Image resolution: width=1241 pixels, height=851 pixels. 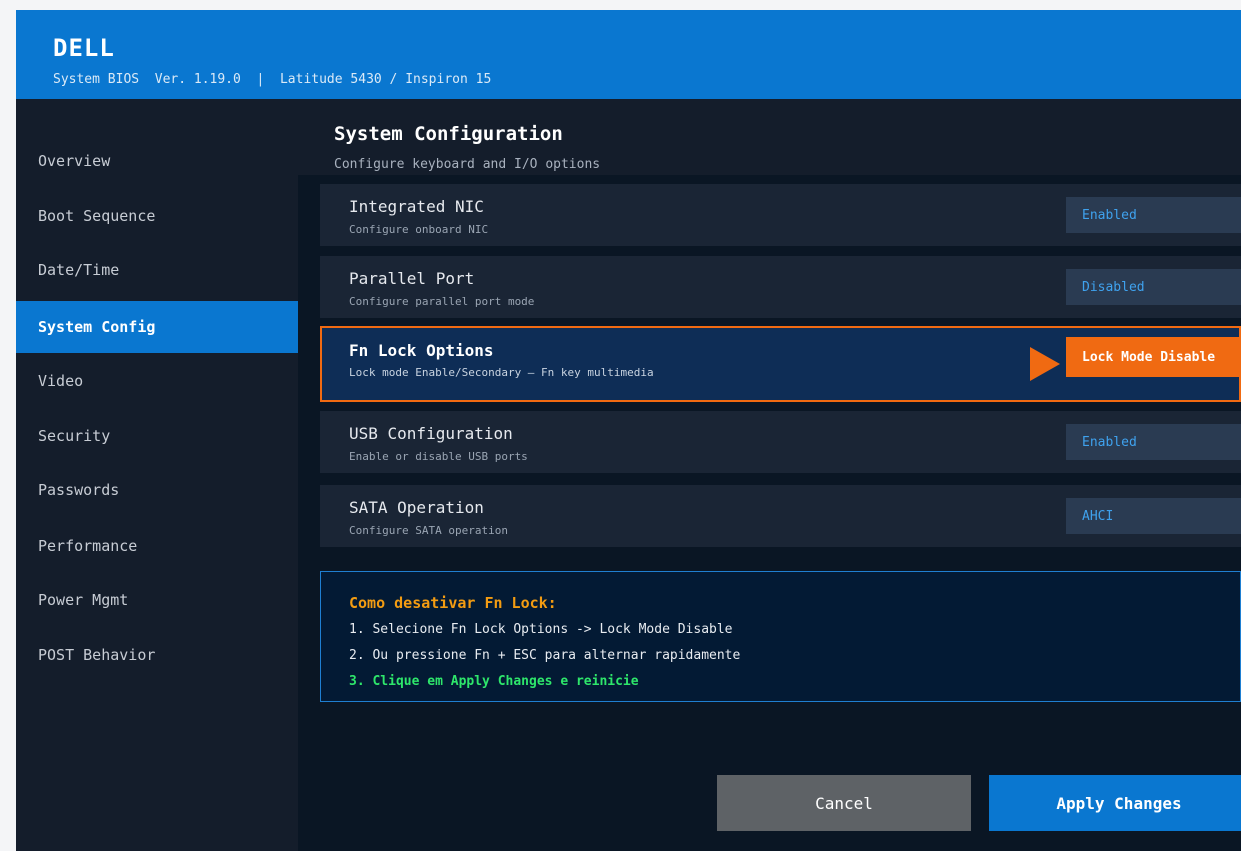 I want to click on sidebar-item-overview: Overview, so click(x=157, y=161).